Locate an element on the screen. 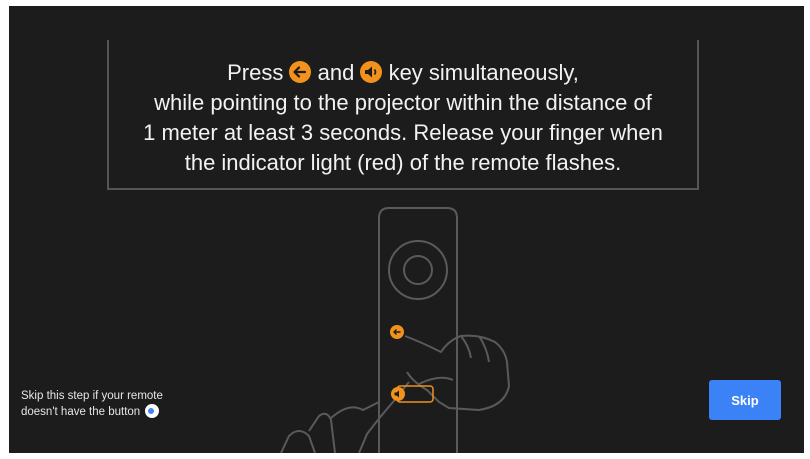 This screenshot has height=459, width=810. skip-note-line-2: doesn't have the button is located at coordinates (81, 412).